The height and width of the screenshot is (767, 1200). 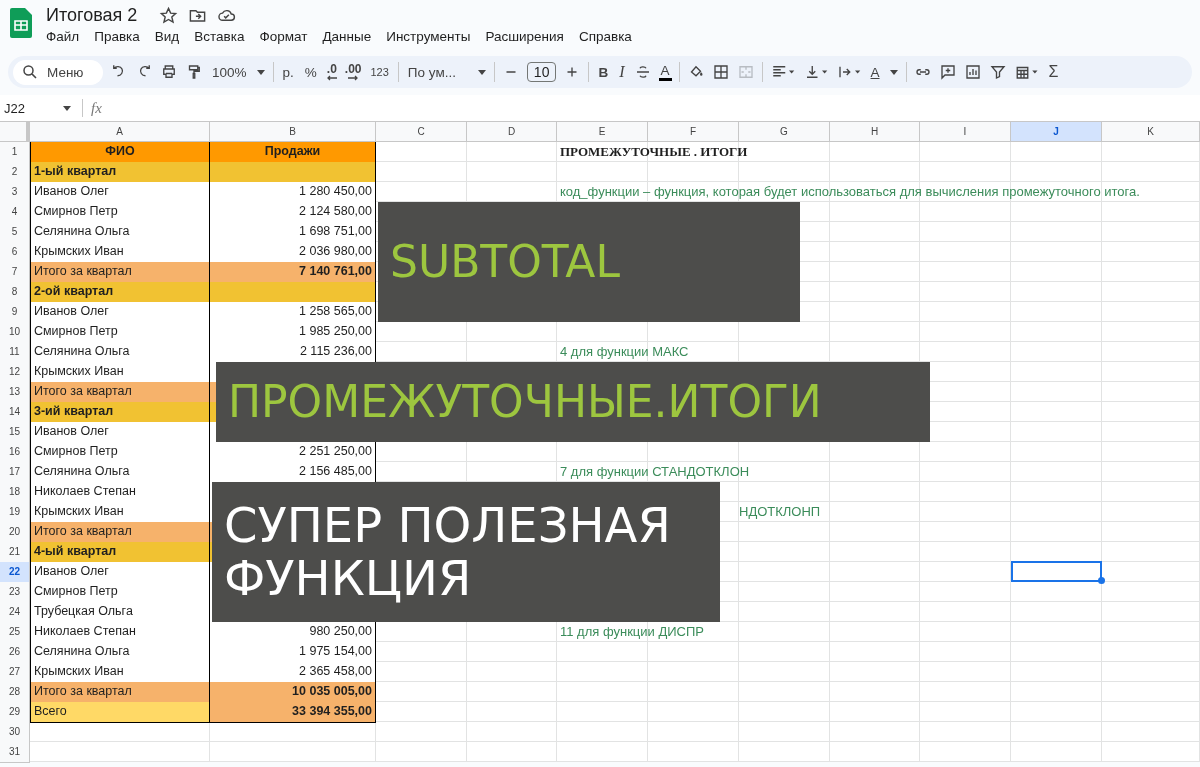 What do you see at coordinates (15, 752) in the screenshot?
I see `row-header: 31` at bounding box center [15, 752].